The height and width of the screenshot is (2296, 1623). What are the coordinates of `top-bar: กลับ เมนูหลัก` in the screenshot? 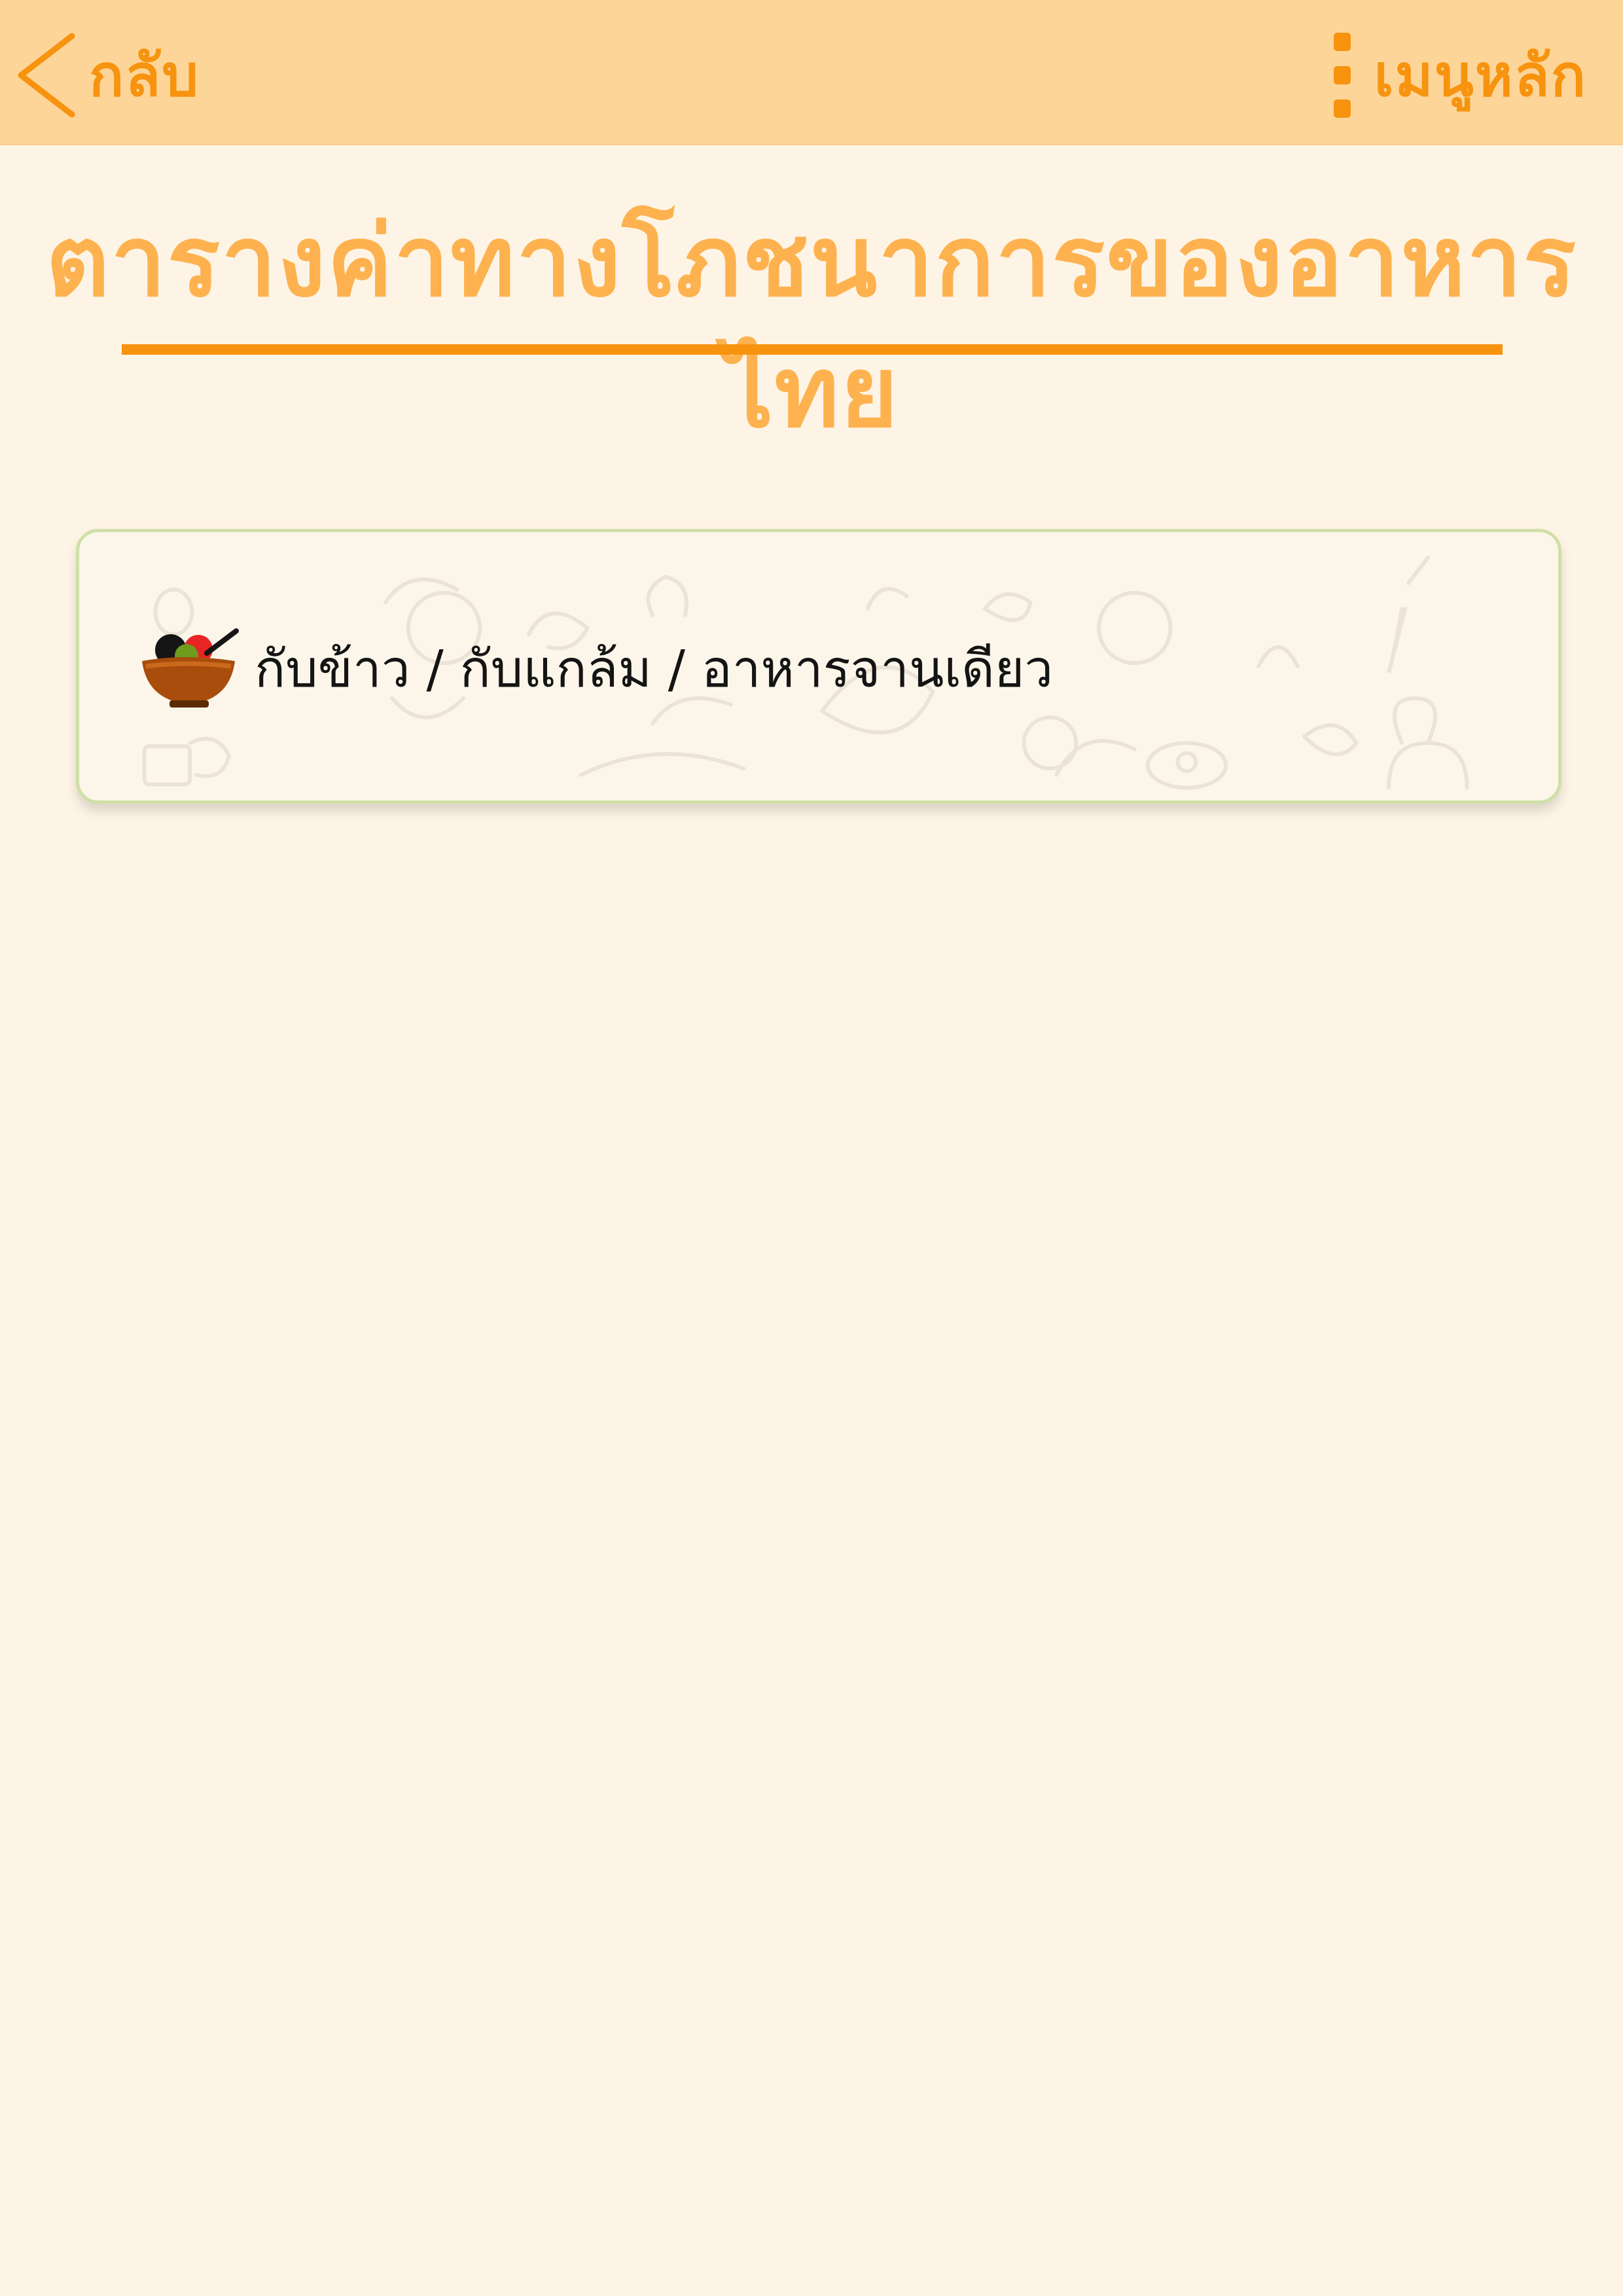 It's located at (811, 72).